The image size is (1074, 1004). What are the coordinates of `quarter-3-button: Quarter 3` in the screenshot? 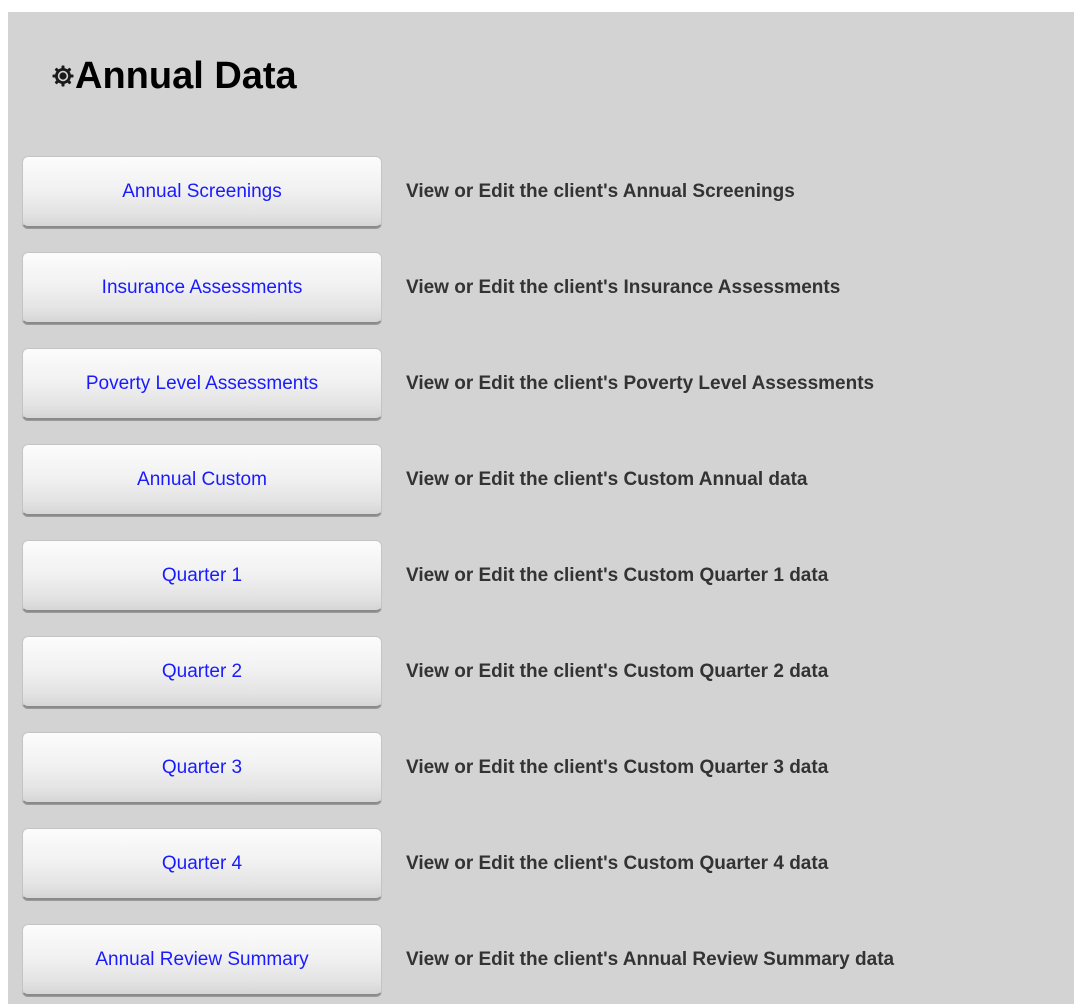 It's located at (202, 768).